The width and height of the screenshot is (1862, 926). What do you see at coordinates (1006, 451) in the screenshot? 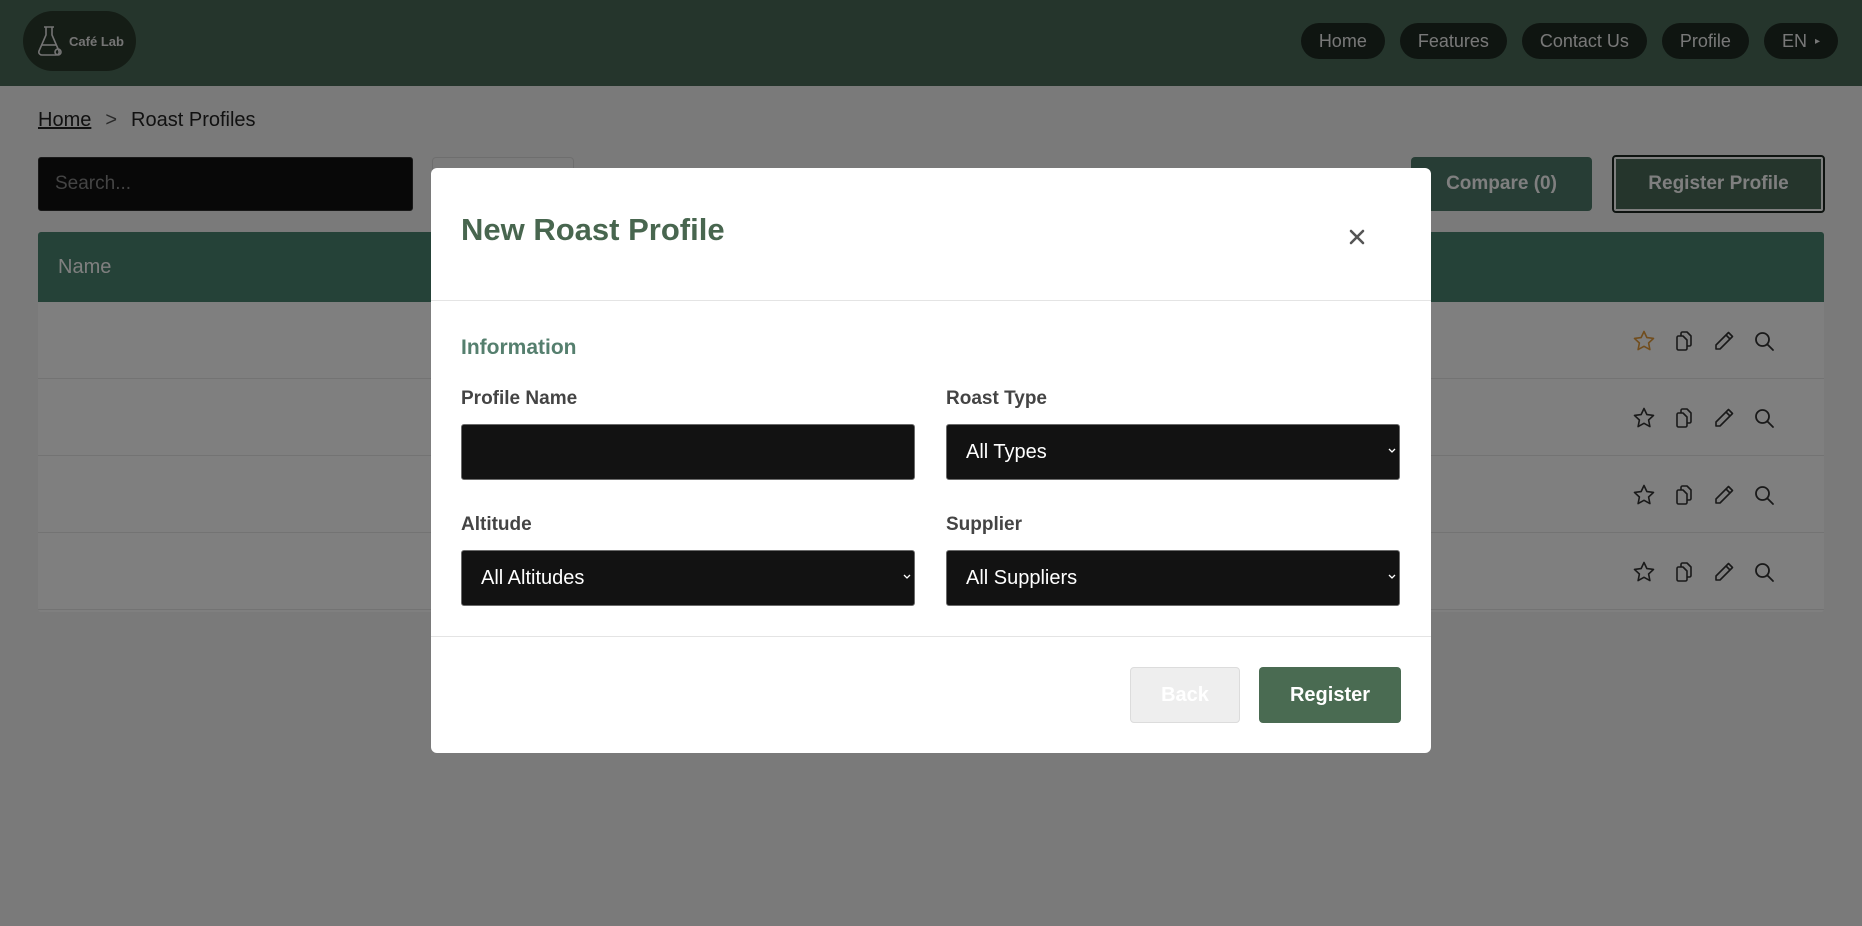
I see `roast-type-value: All Types` at bounding box center [1006, 451].